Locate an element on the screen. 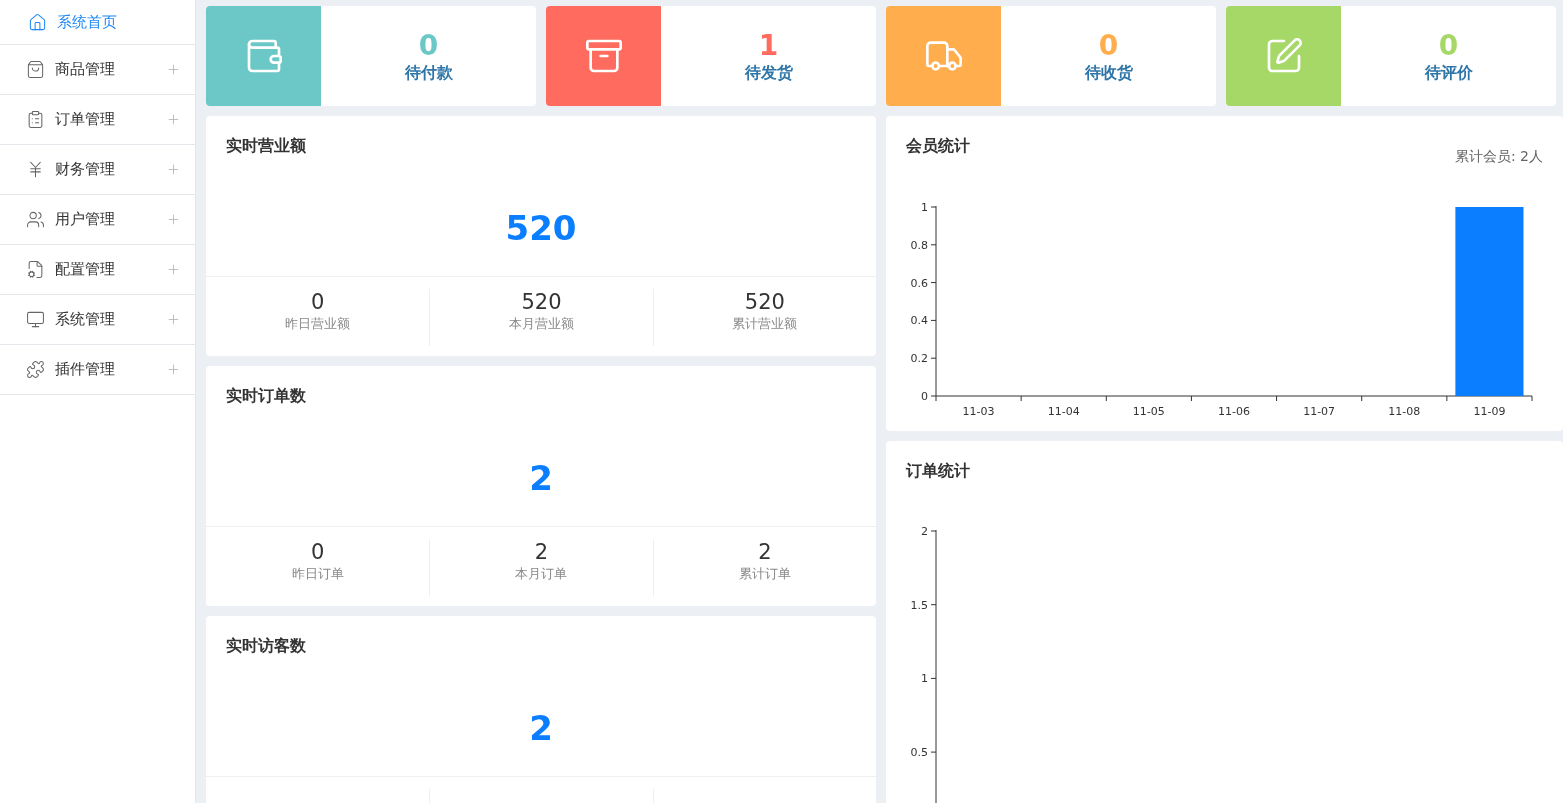 The height and width of the screenshot is (803, 1563). stat-label: 本月订单 is located at coordinates (541, 574).